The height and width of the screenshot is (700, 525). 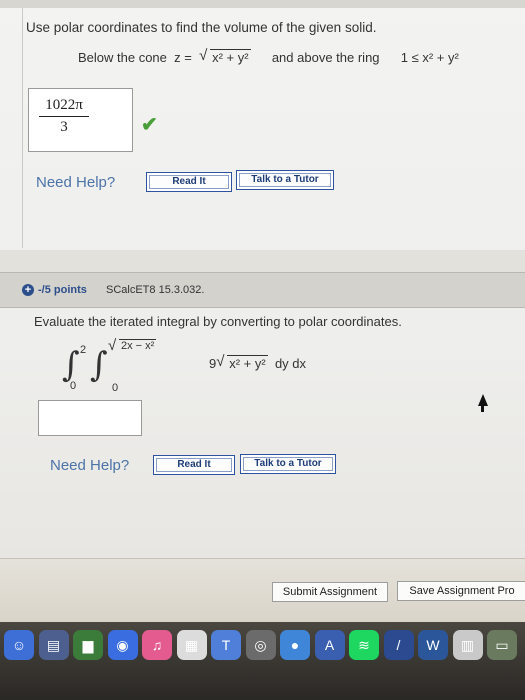 What do you see at coordinates (247, 363) in the screenshot?
I see `integrand-radicand: x² + y²` at bounding box center [247, 363].